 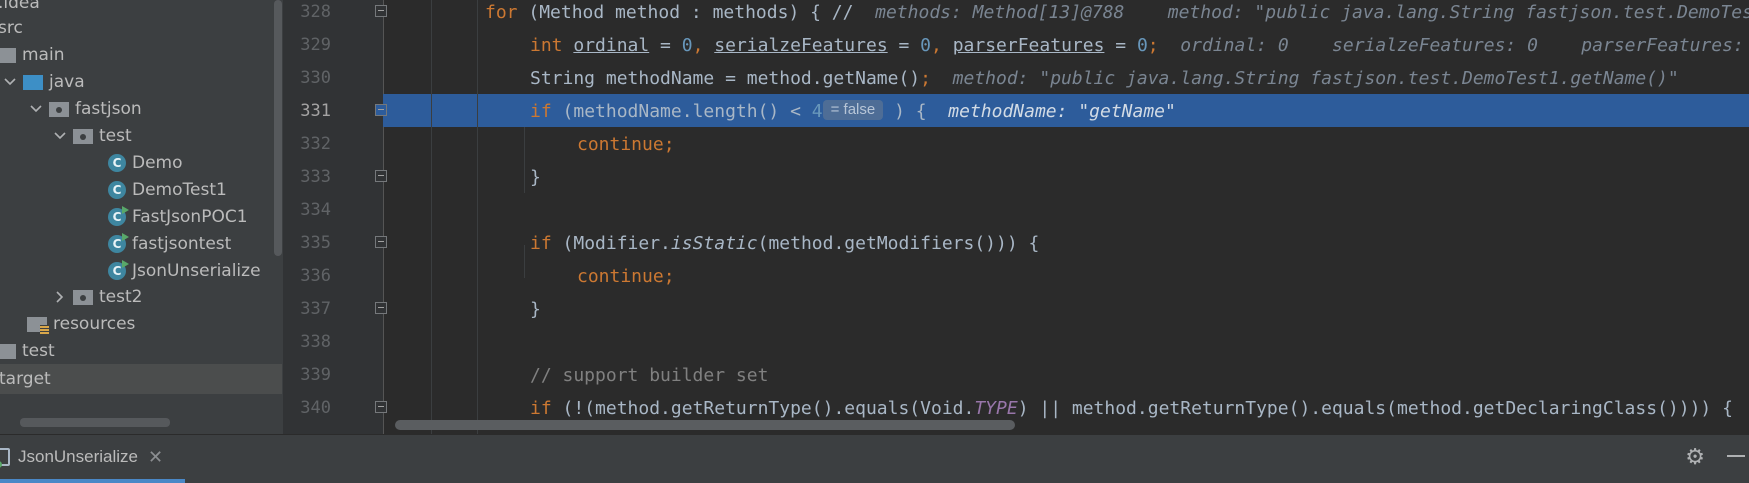 What do you see at coordinates (315, 111) in the screenshot?
I see `line-number-current: 331` at bounding box center [315, 111].